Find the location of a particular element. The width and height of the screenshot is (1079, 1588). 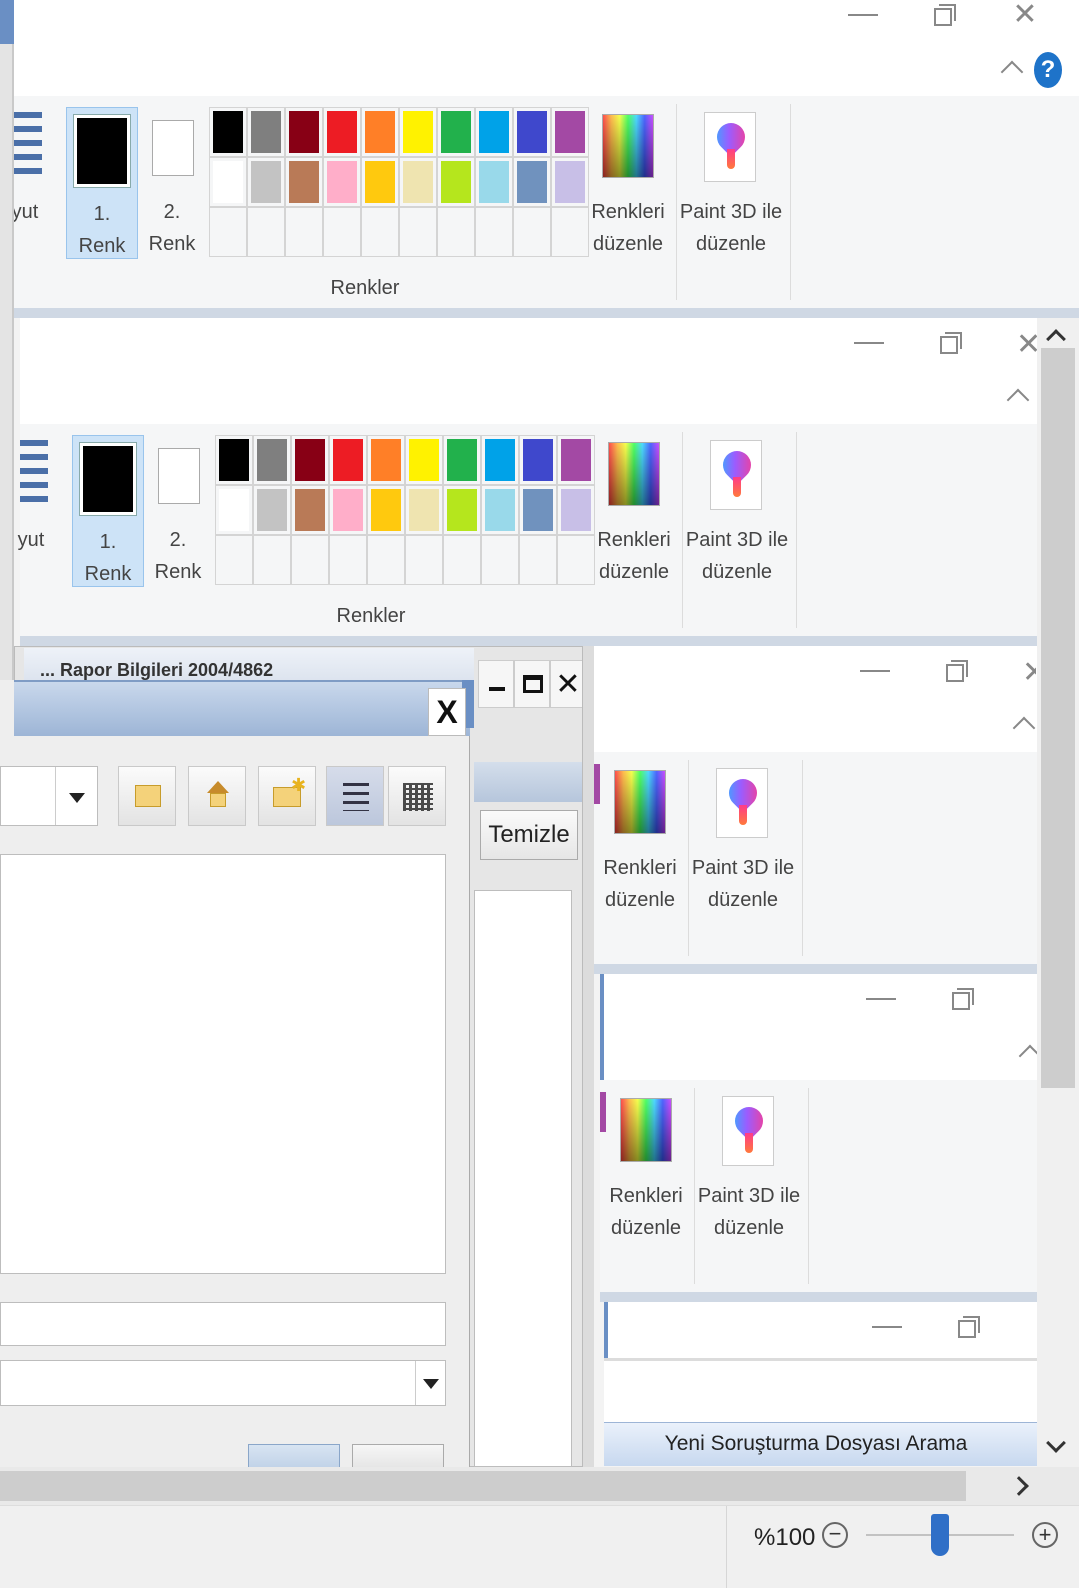

scroll-down-icon is located at coordinates (1056, 1443).